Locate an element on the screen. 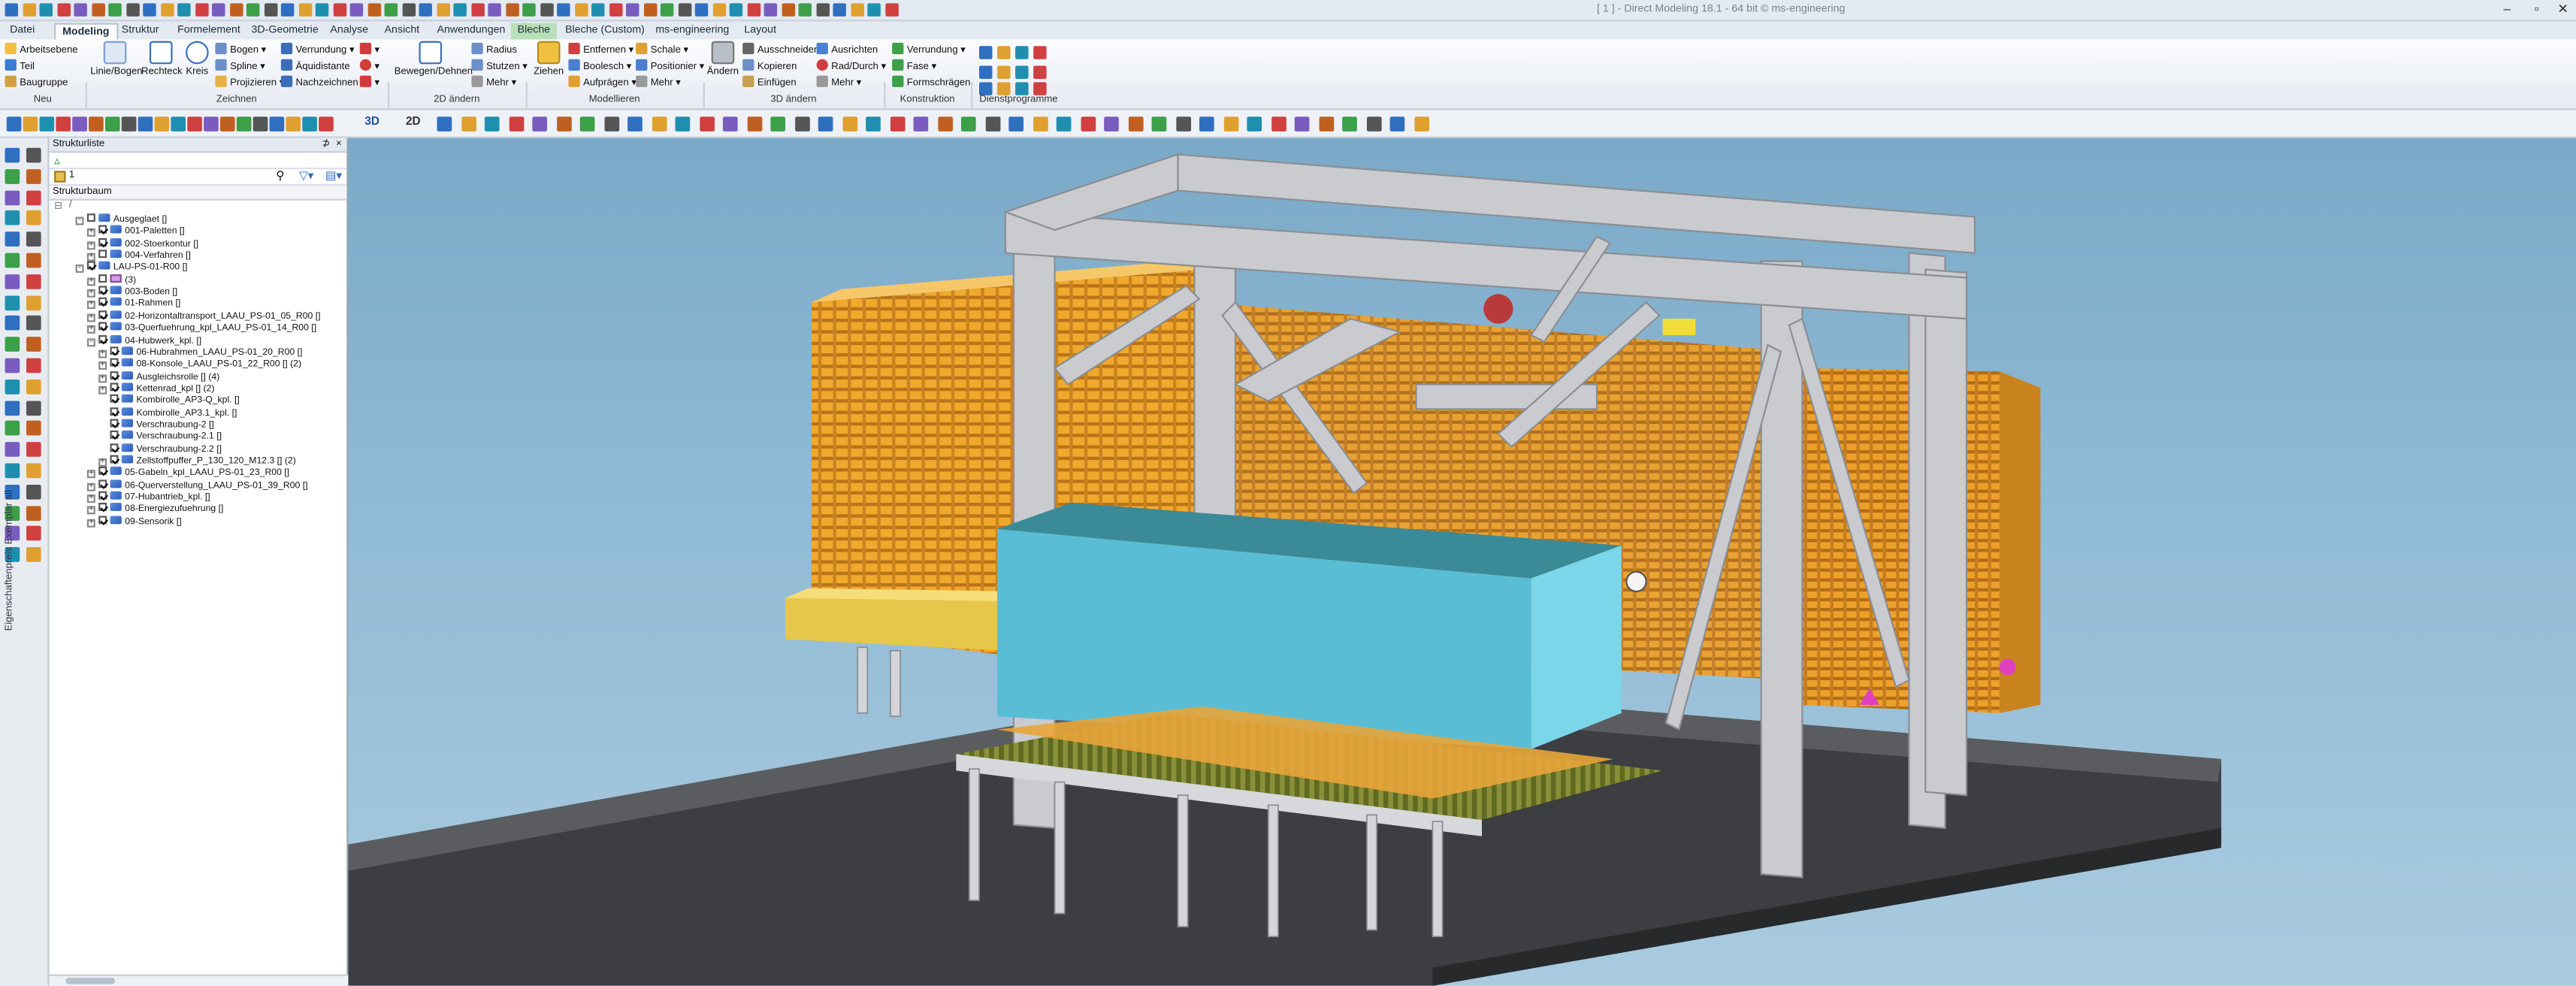 The width and height of the screenshot is (2576, 986). verrundung-3d-button: Verrundung ▾ is located at coordinates (929, 50).